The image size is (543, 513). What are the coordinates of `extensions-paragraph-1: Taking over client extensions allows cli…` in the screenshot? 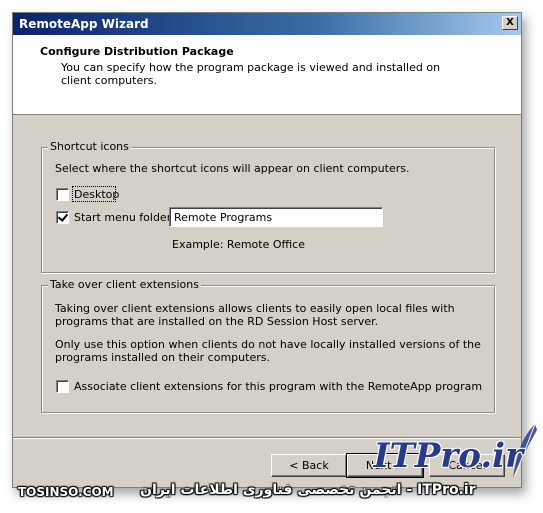 It's located at (255, 315).